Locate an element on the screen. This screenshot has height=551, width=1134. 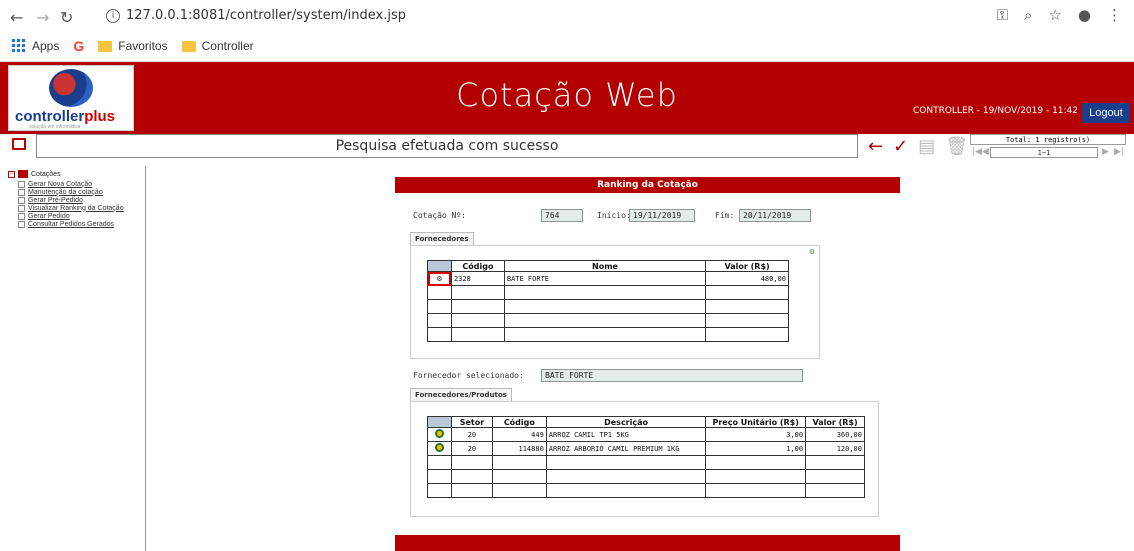
cell-valor: 480,00 is located at coordinates (747, 278).